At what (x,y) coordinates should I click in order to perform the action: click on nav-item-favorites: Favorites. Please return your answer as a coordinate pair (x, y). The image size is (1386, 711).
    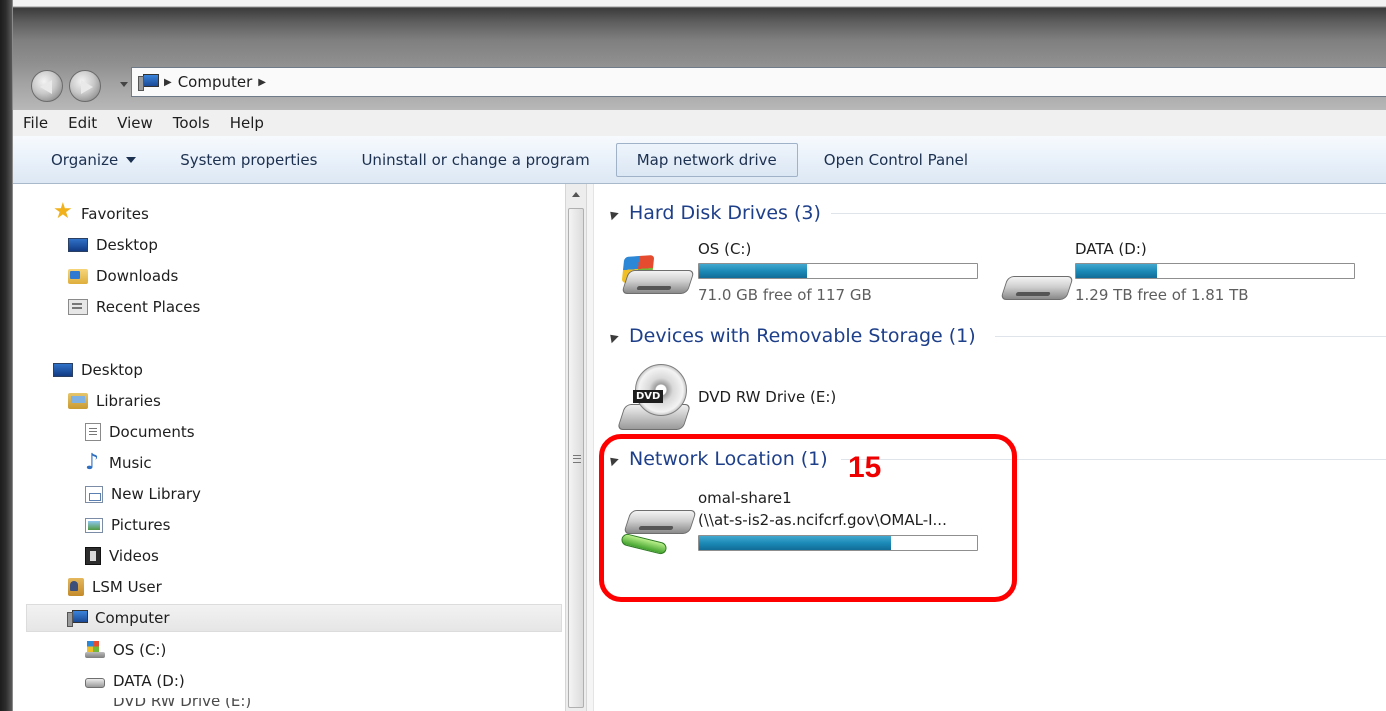
    Looking at the image, I should click on (101, 213).